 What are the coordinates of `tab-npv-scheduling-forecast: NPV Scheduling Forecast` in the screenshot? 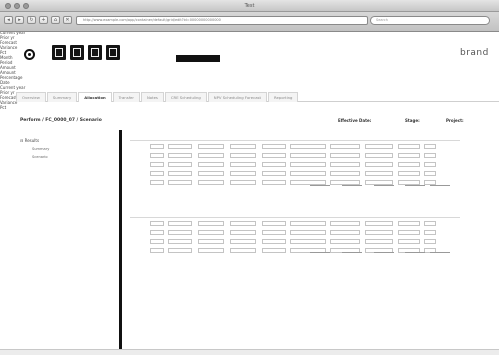 It's located at (237, 97).